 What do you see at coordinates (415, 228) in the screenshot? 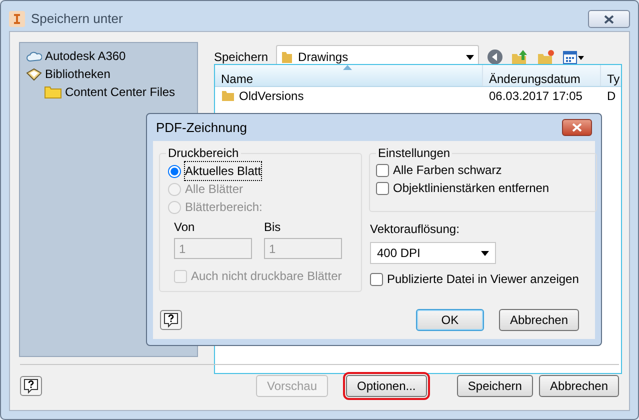
I see `resolution-label: Vektorauflösung:` at bounding box center [415, 228].